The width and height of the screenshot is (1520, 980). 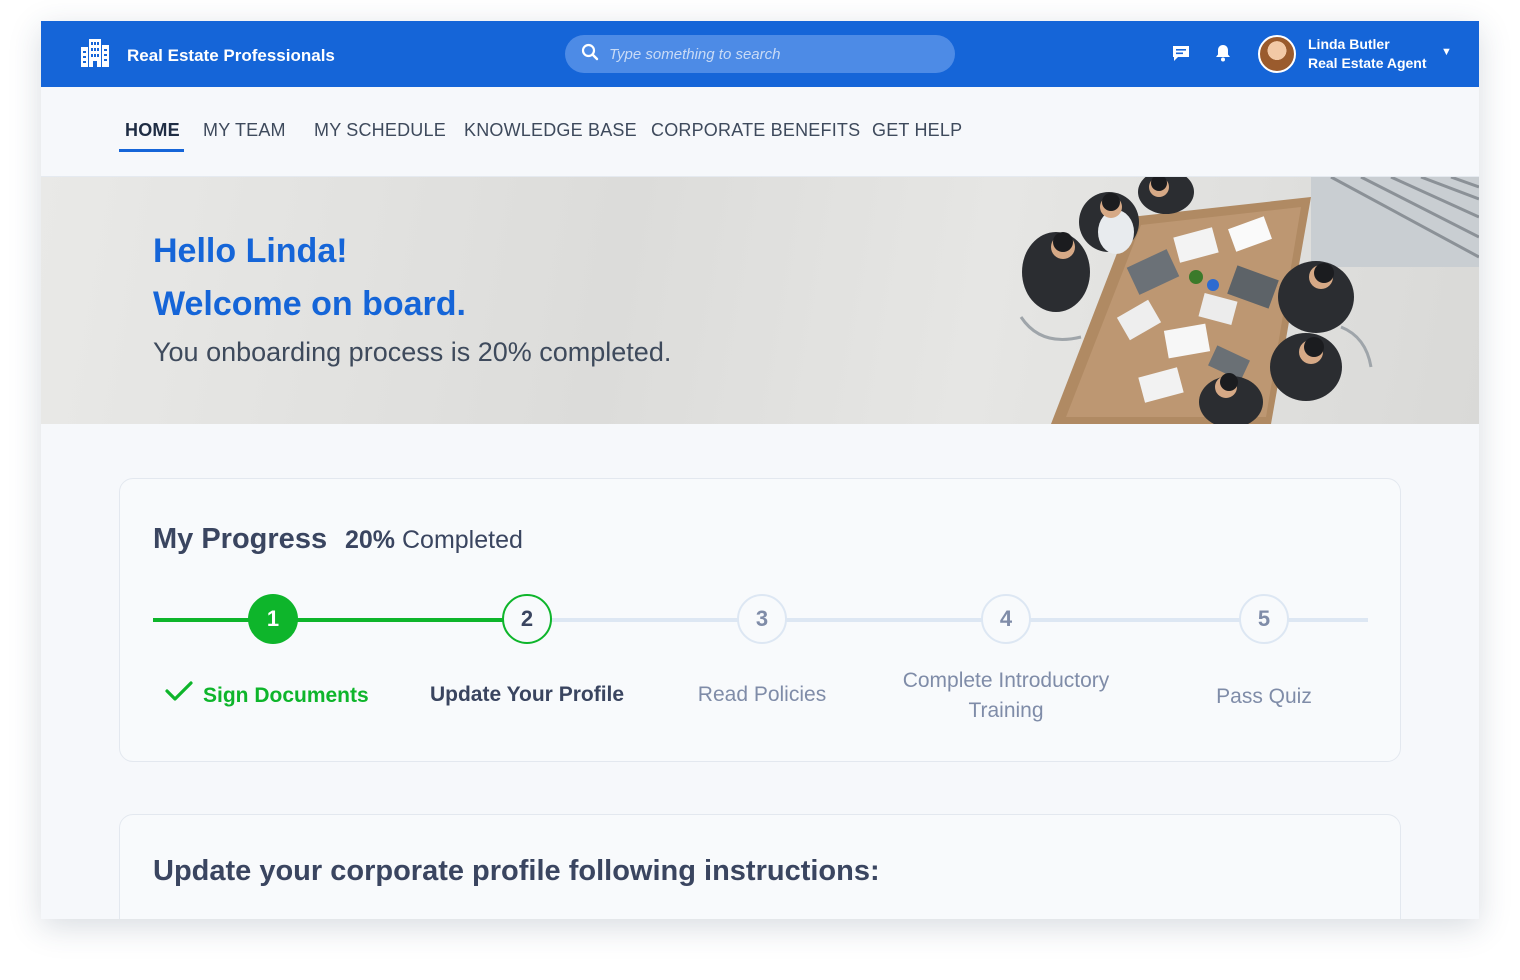 What do you see at coordinates (762, 695) in the screenshot?
I see `step-3-label: Read Policies` at bounding box center [762, 695].